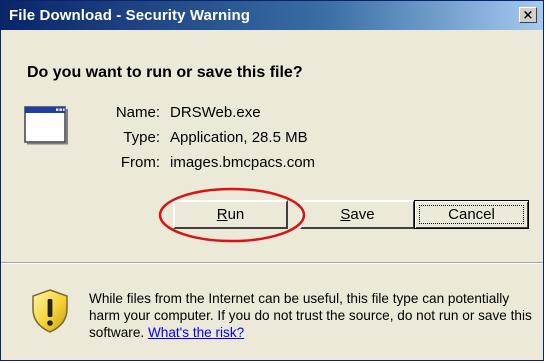 Image resolution: width=546 pixels, height=363 pixels. What do you see at coordinates (50, 311) in the screenshot?
I see `shield-warning-icon` at bounding box center [50, 311].